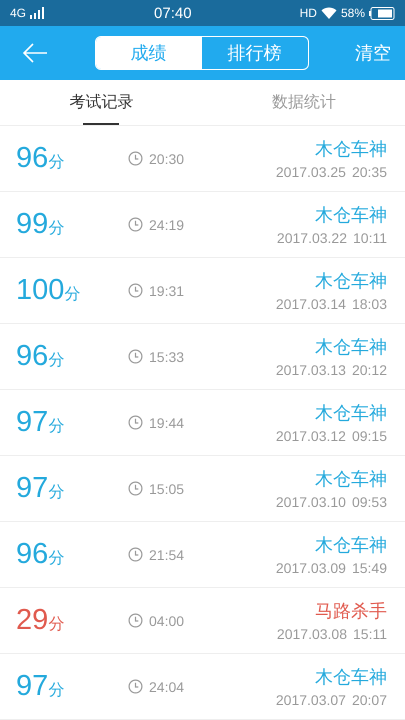  Describe the element at coordinates (370, 238) in the screenshot. I see `record-time: 10:11` at that location.